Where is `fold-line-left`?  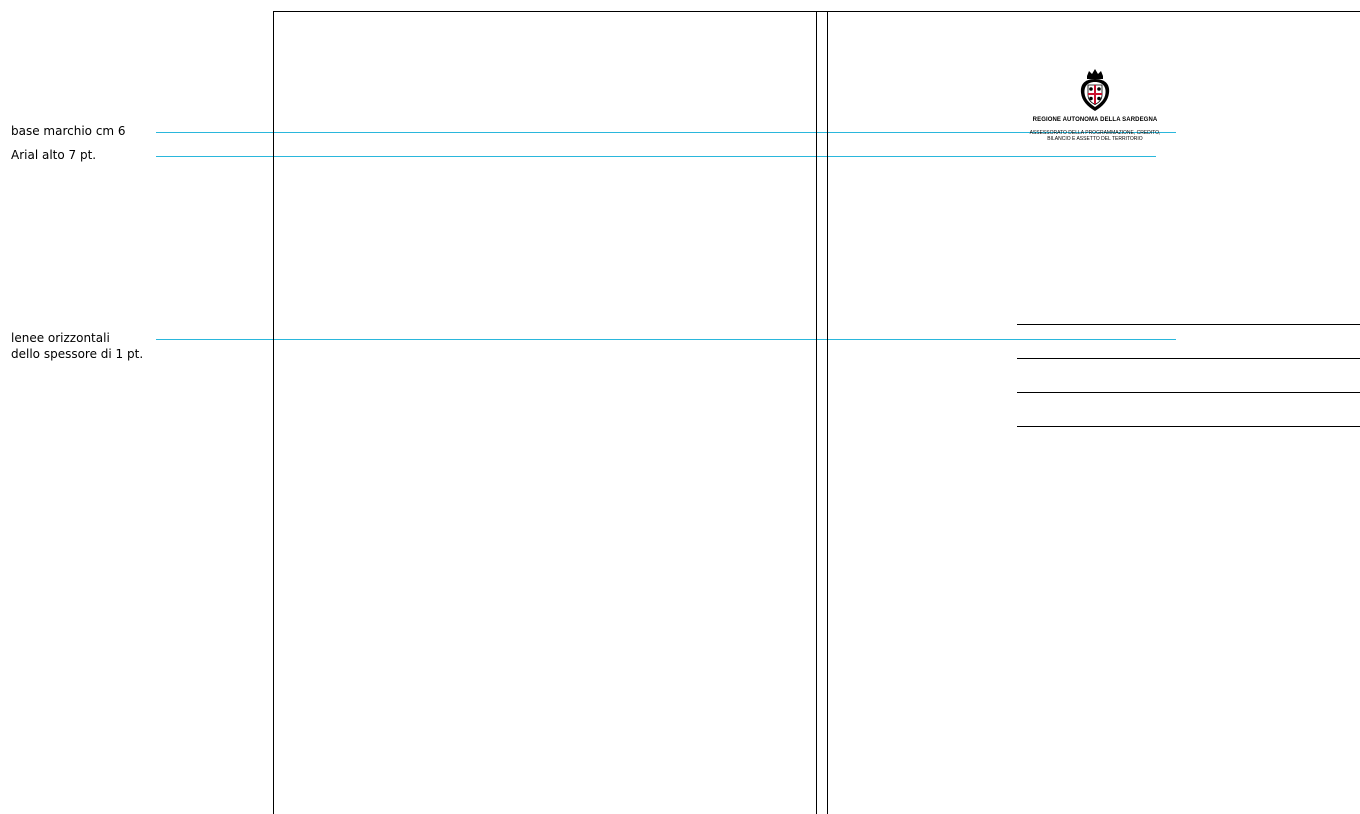 fold-line-left is located at coordinates (816, 412).